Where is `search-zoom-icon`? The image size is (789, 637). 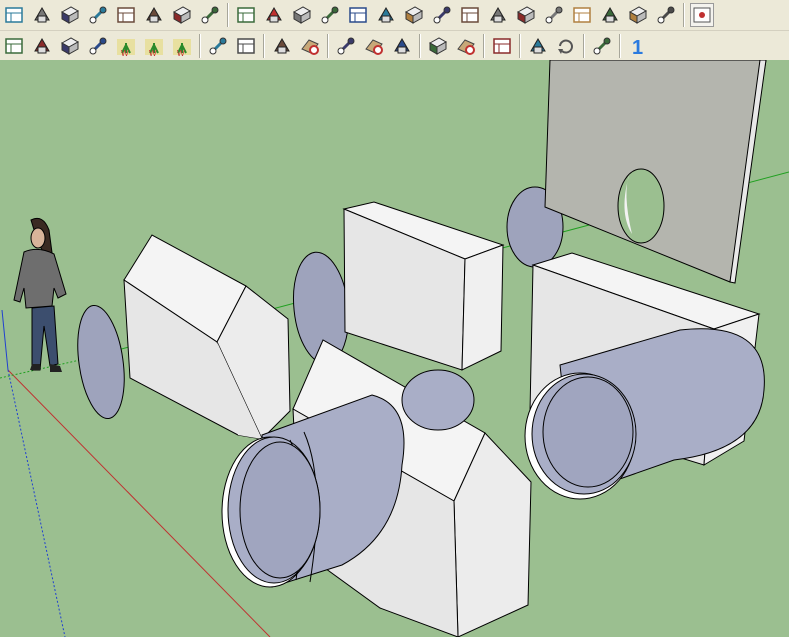
search-zoom-icon is located at coordinates (246, 15).